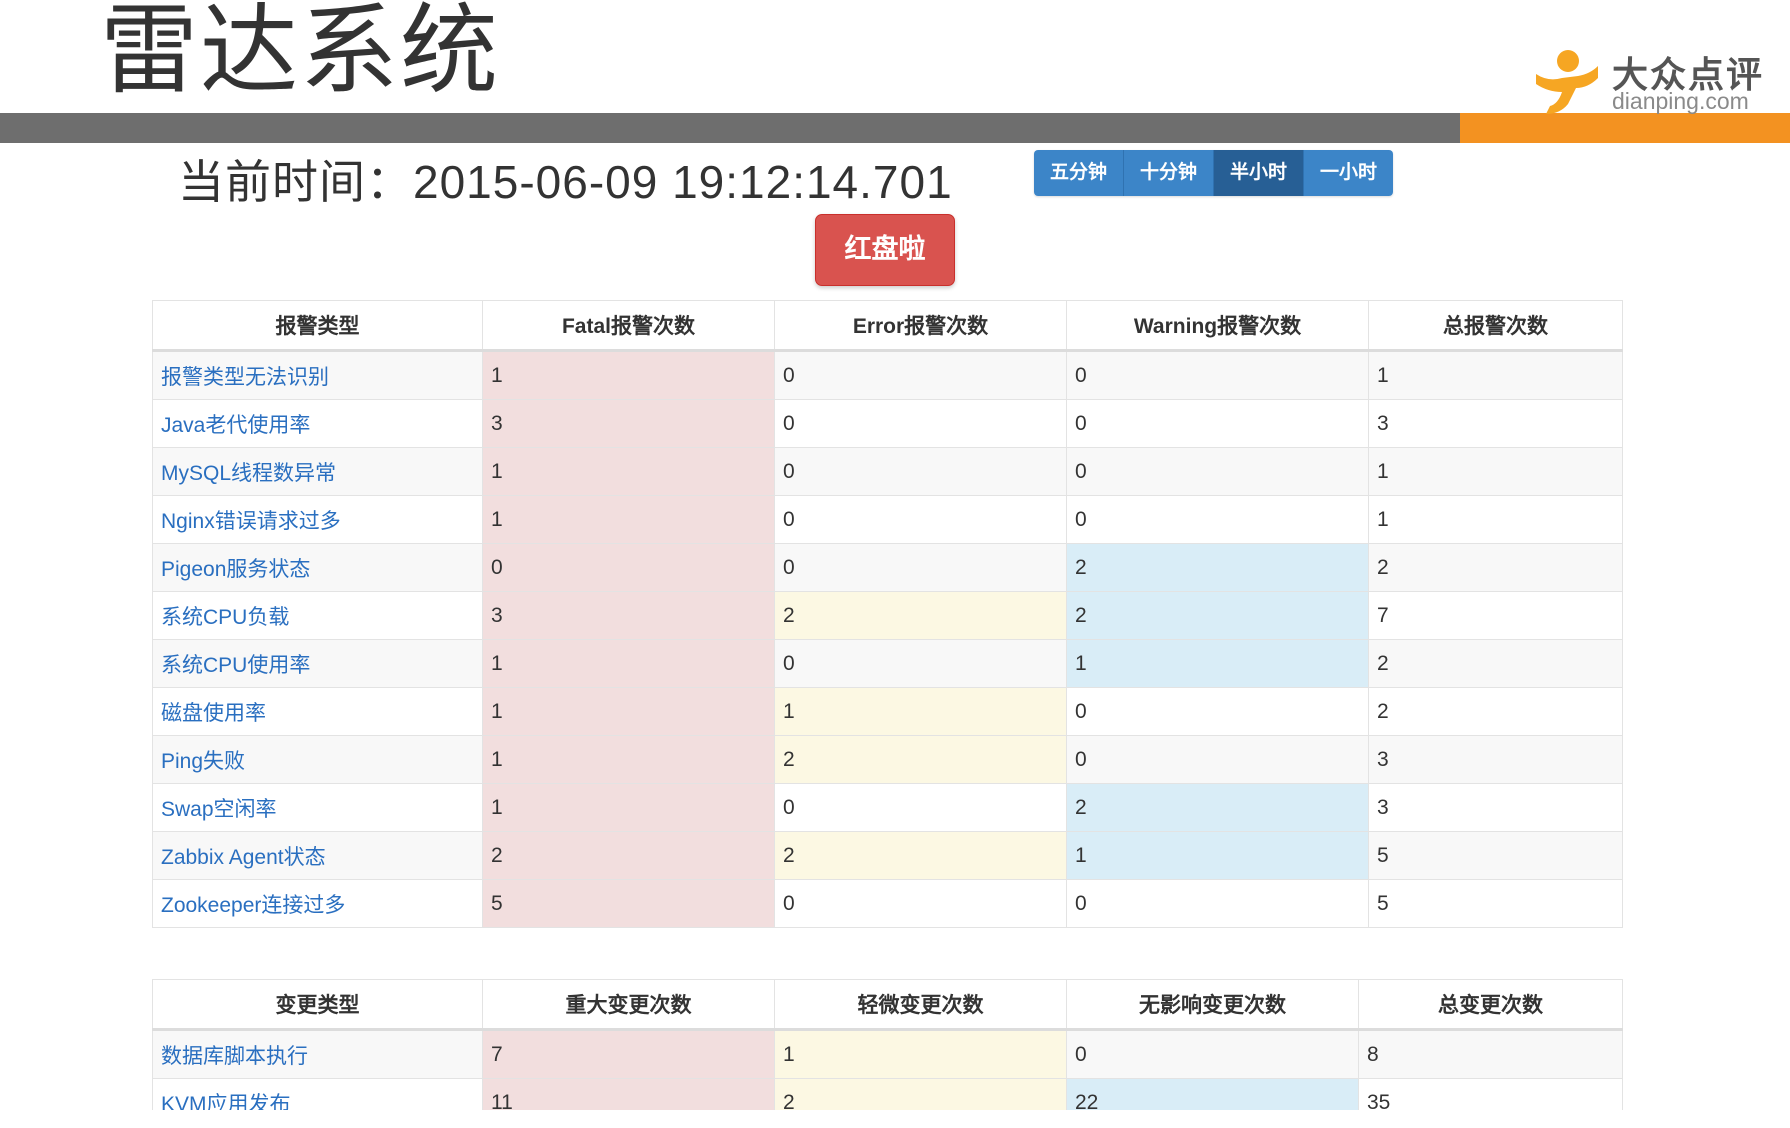  Describe the element at coordinates (1348, 173) in the screenshot. I see `range-1hour-button: 一小时` at that location.